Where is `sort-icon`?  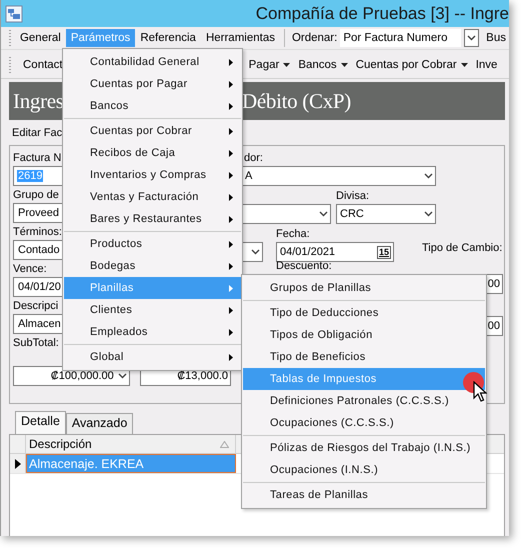
sort-icon is located at coordinates (224, 444).